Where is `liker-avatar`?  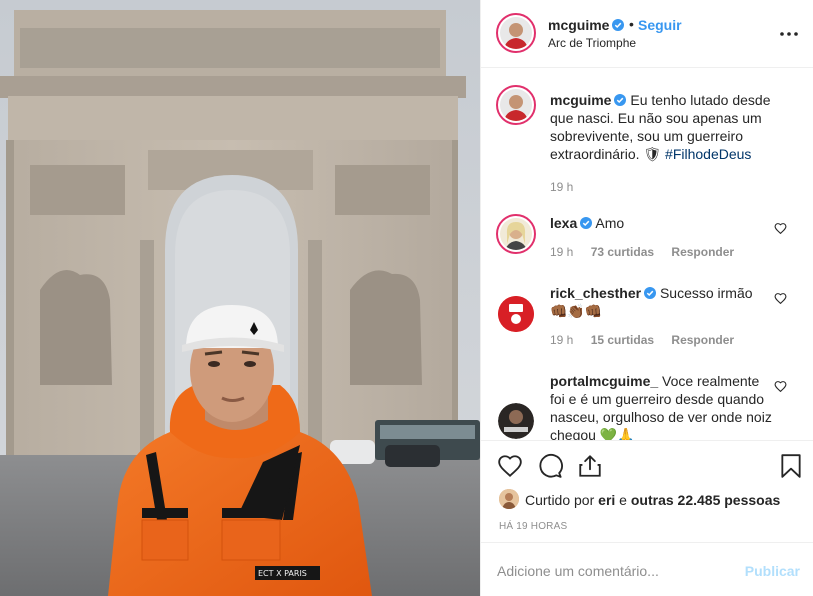 liker-avatar is located at coordinates (509, 499).